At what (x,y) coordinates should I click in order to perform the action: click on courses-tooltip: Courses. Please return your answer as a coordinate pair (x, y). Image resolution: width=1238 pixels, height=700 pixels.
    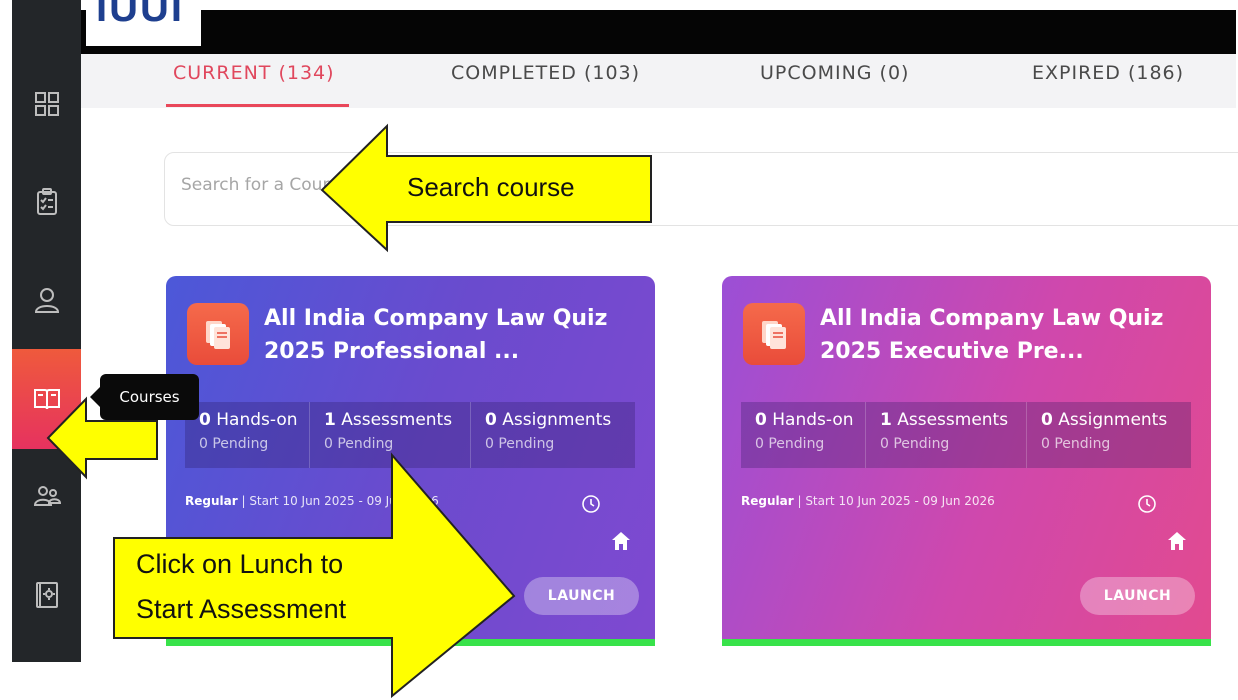
    Looking at the image, I should click on (144, 397).